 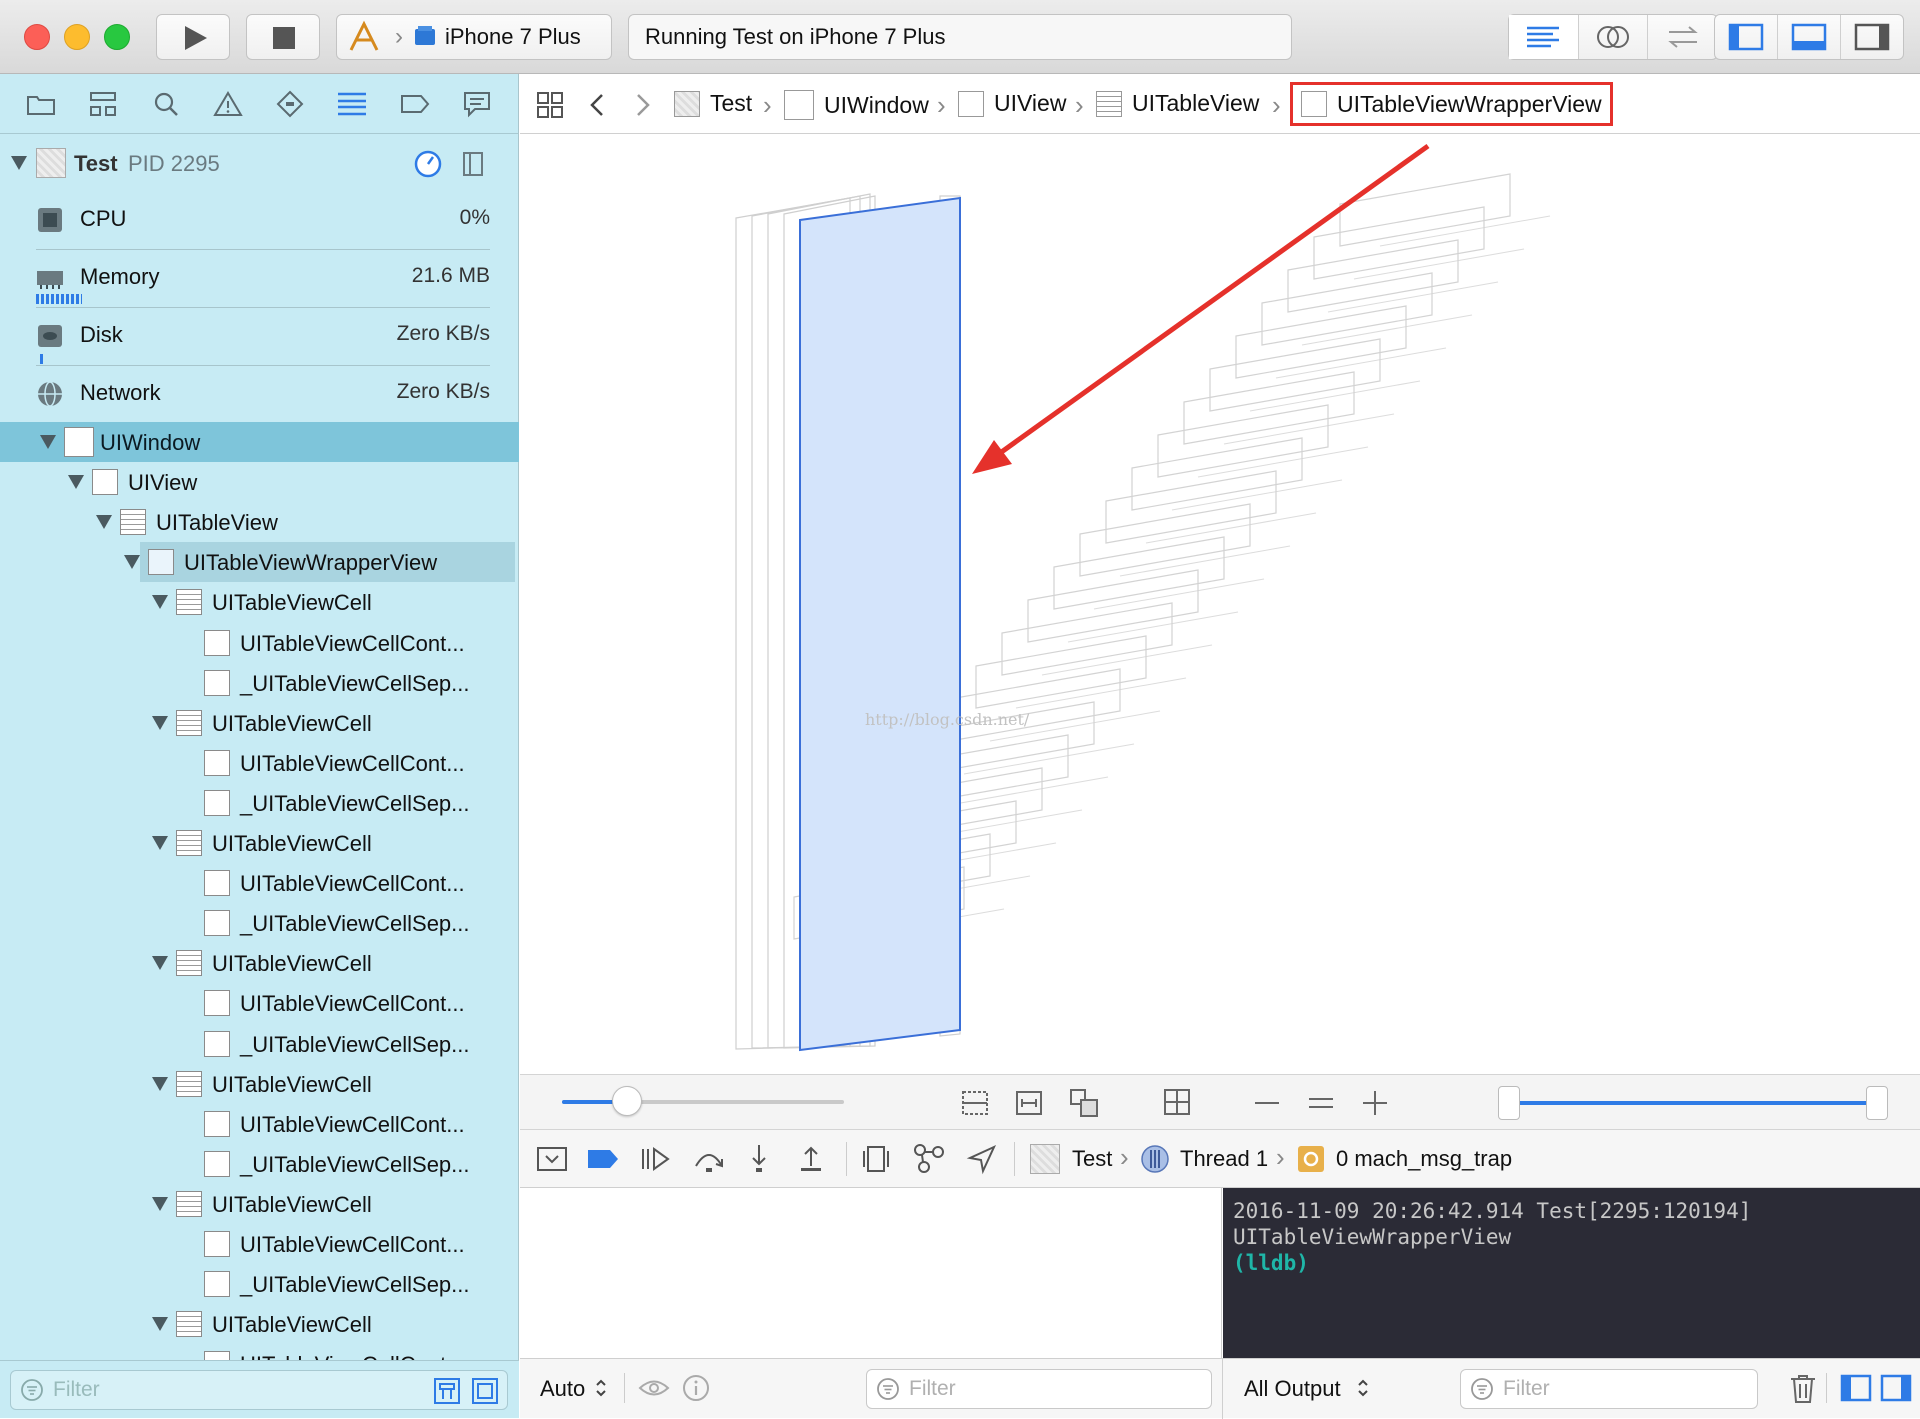 What do you see at coordinates (1877, 1103) in the screenshot?
I see `range-slider-right-handle` at bounding box center [1877, 1103].